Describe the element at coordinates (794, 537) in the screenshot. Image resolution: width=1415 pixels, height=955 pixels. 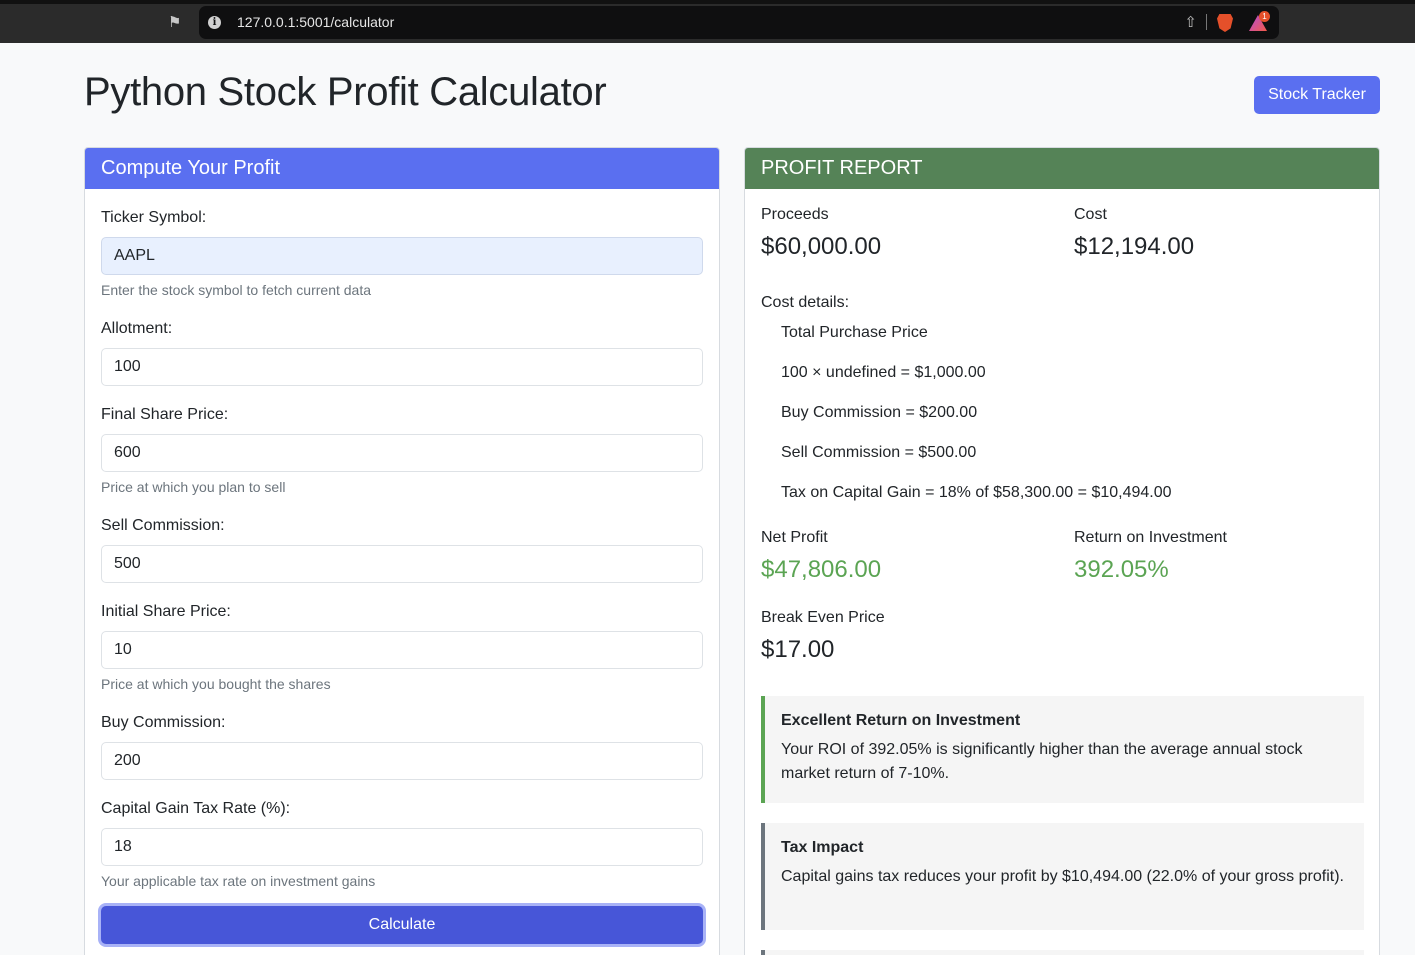
I see `net-profit-label: Net Profit` at that location.